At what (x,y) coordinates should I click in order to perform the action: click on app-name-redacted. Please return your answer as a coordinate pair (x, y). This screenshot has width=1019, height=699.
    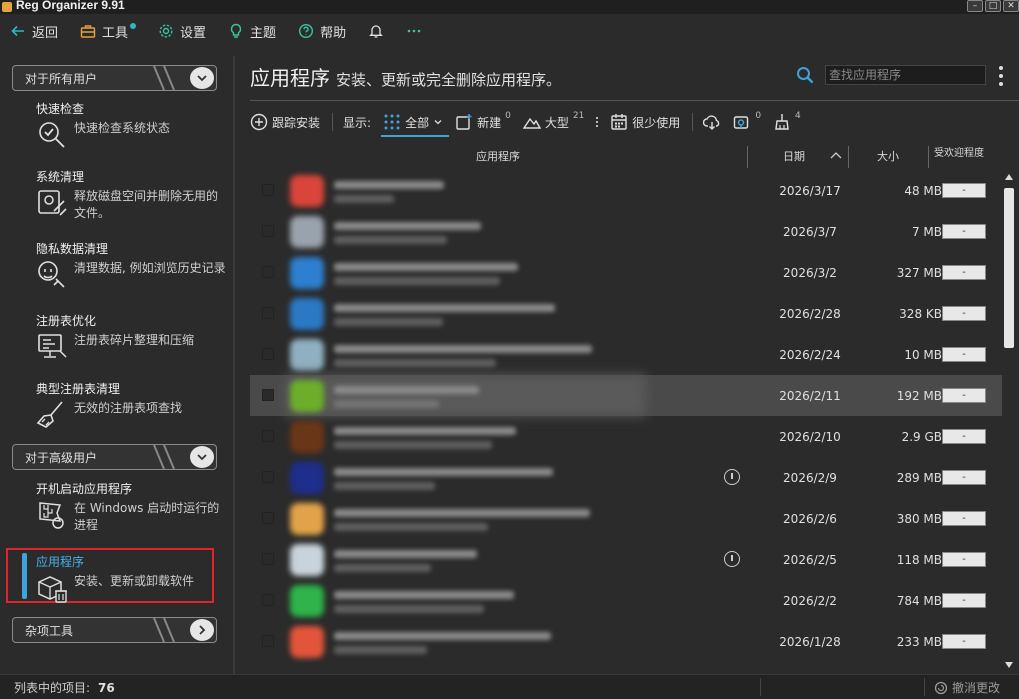
    Looking at the image, I should click on (407, 226).